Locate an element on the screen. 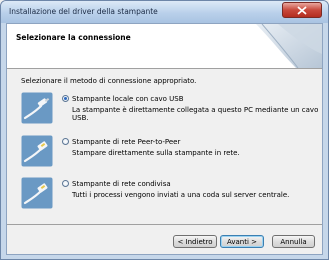  next-button: Avanti > is located at coordinates (242, 241).